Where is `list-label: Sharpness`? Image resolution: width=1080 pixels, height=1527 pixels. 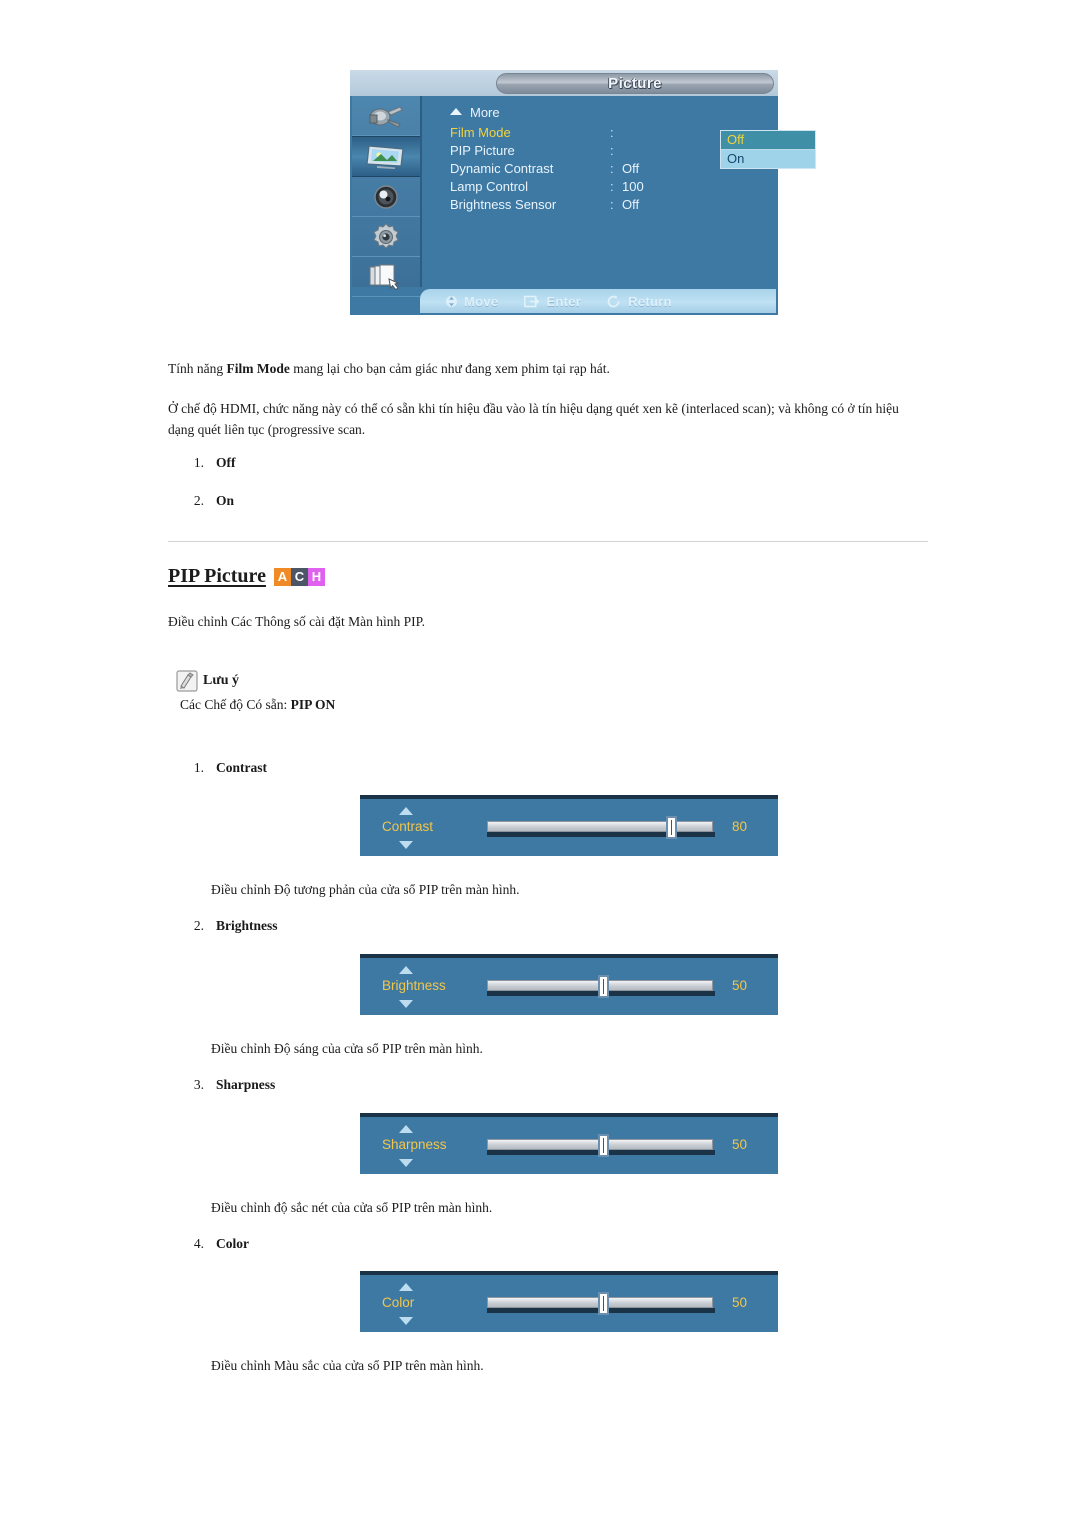 list-label: Sharpness is located at coordinates (246, 1084).